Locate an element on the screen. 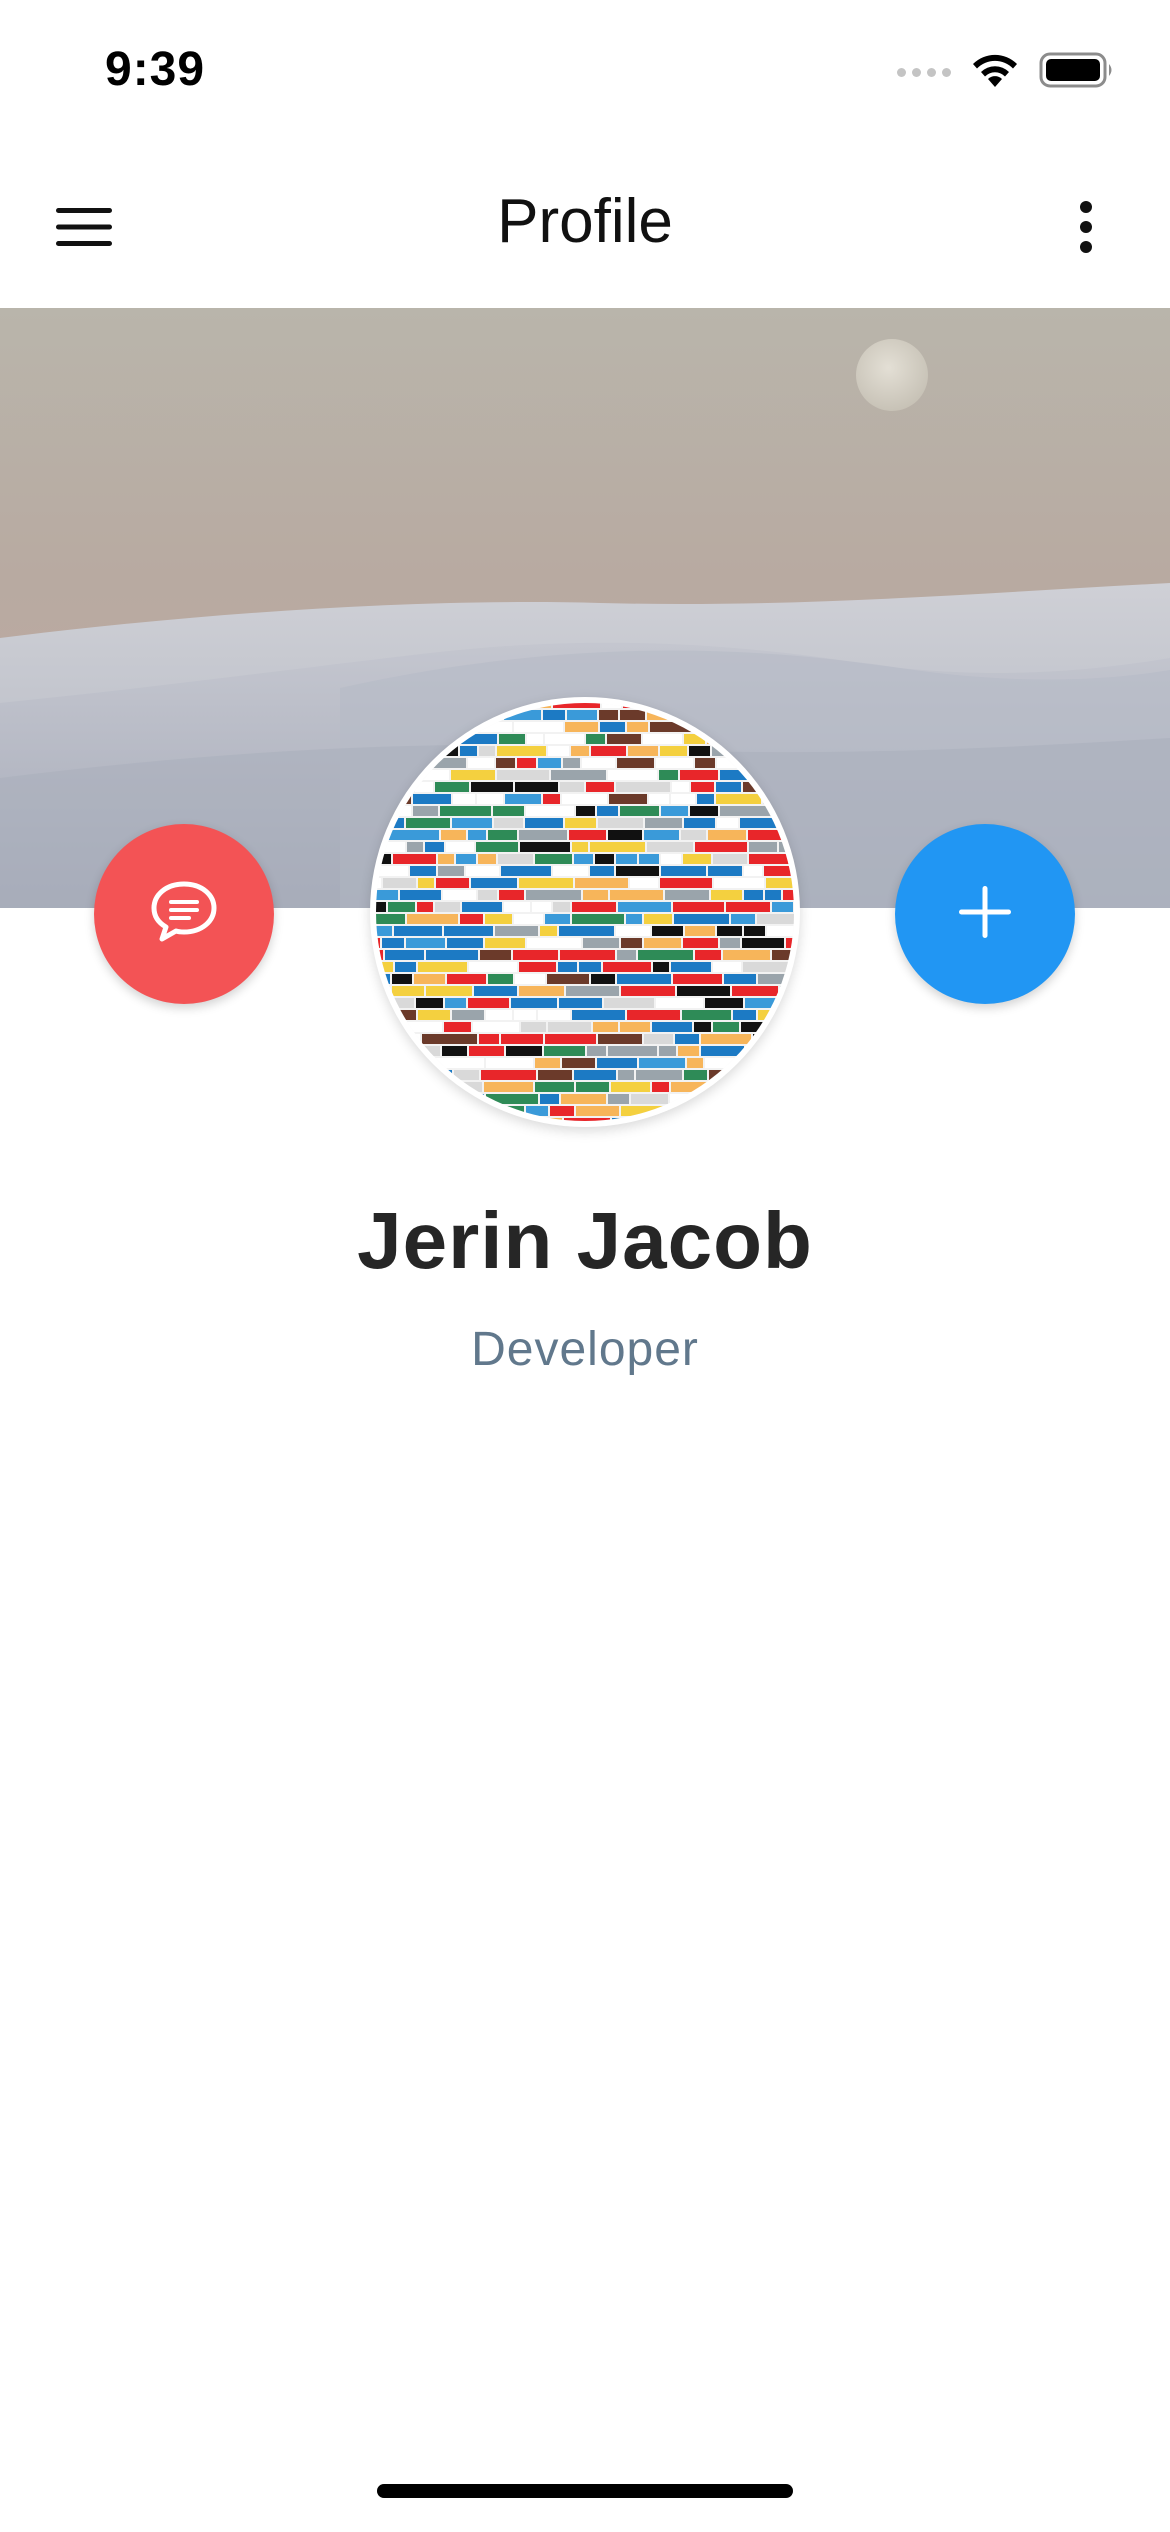 This screenshot has width=1170, height=2532. plus-icon is located at coordinates (985, 914).